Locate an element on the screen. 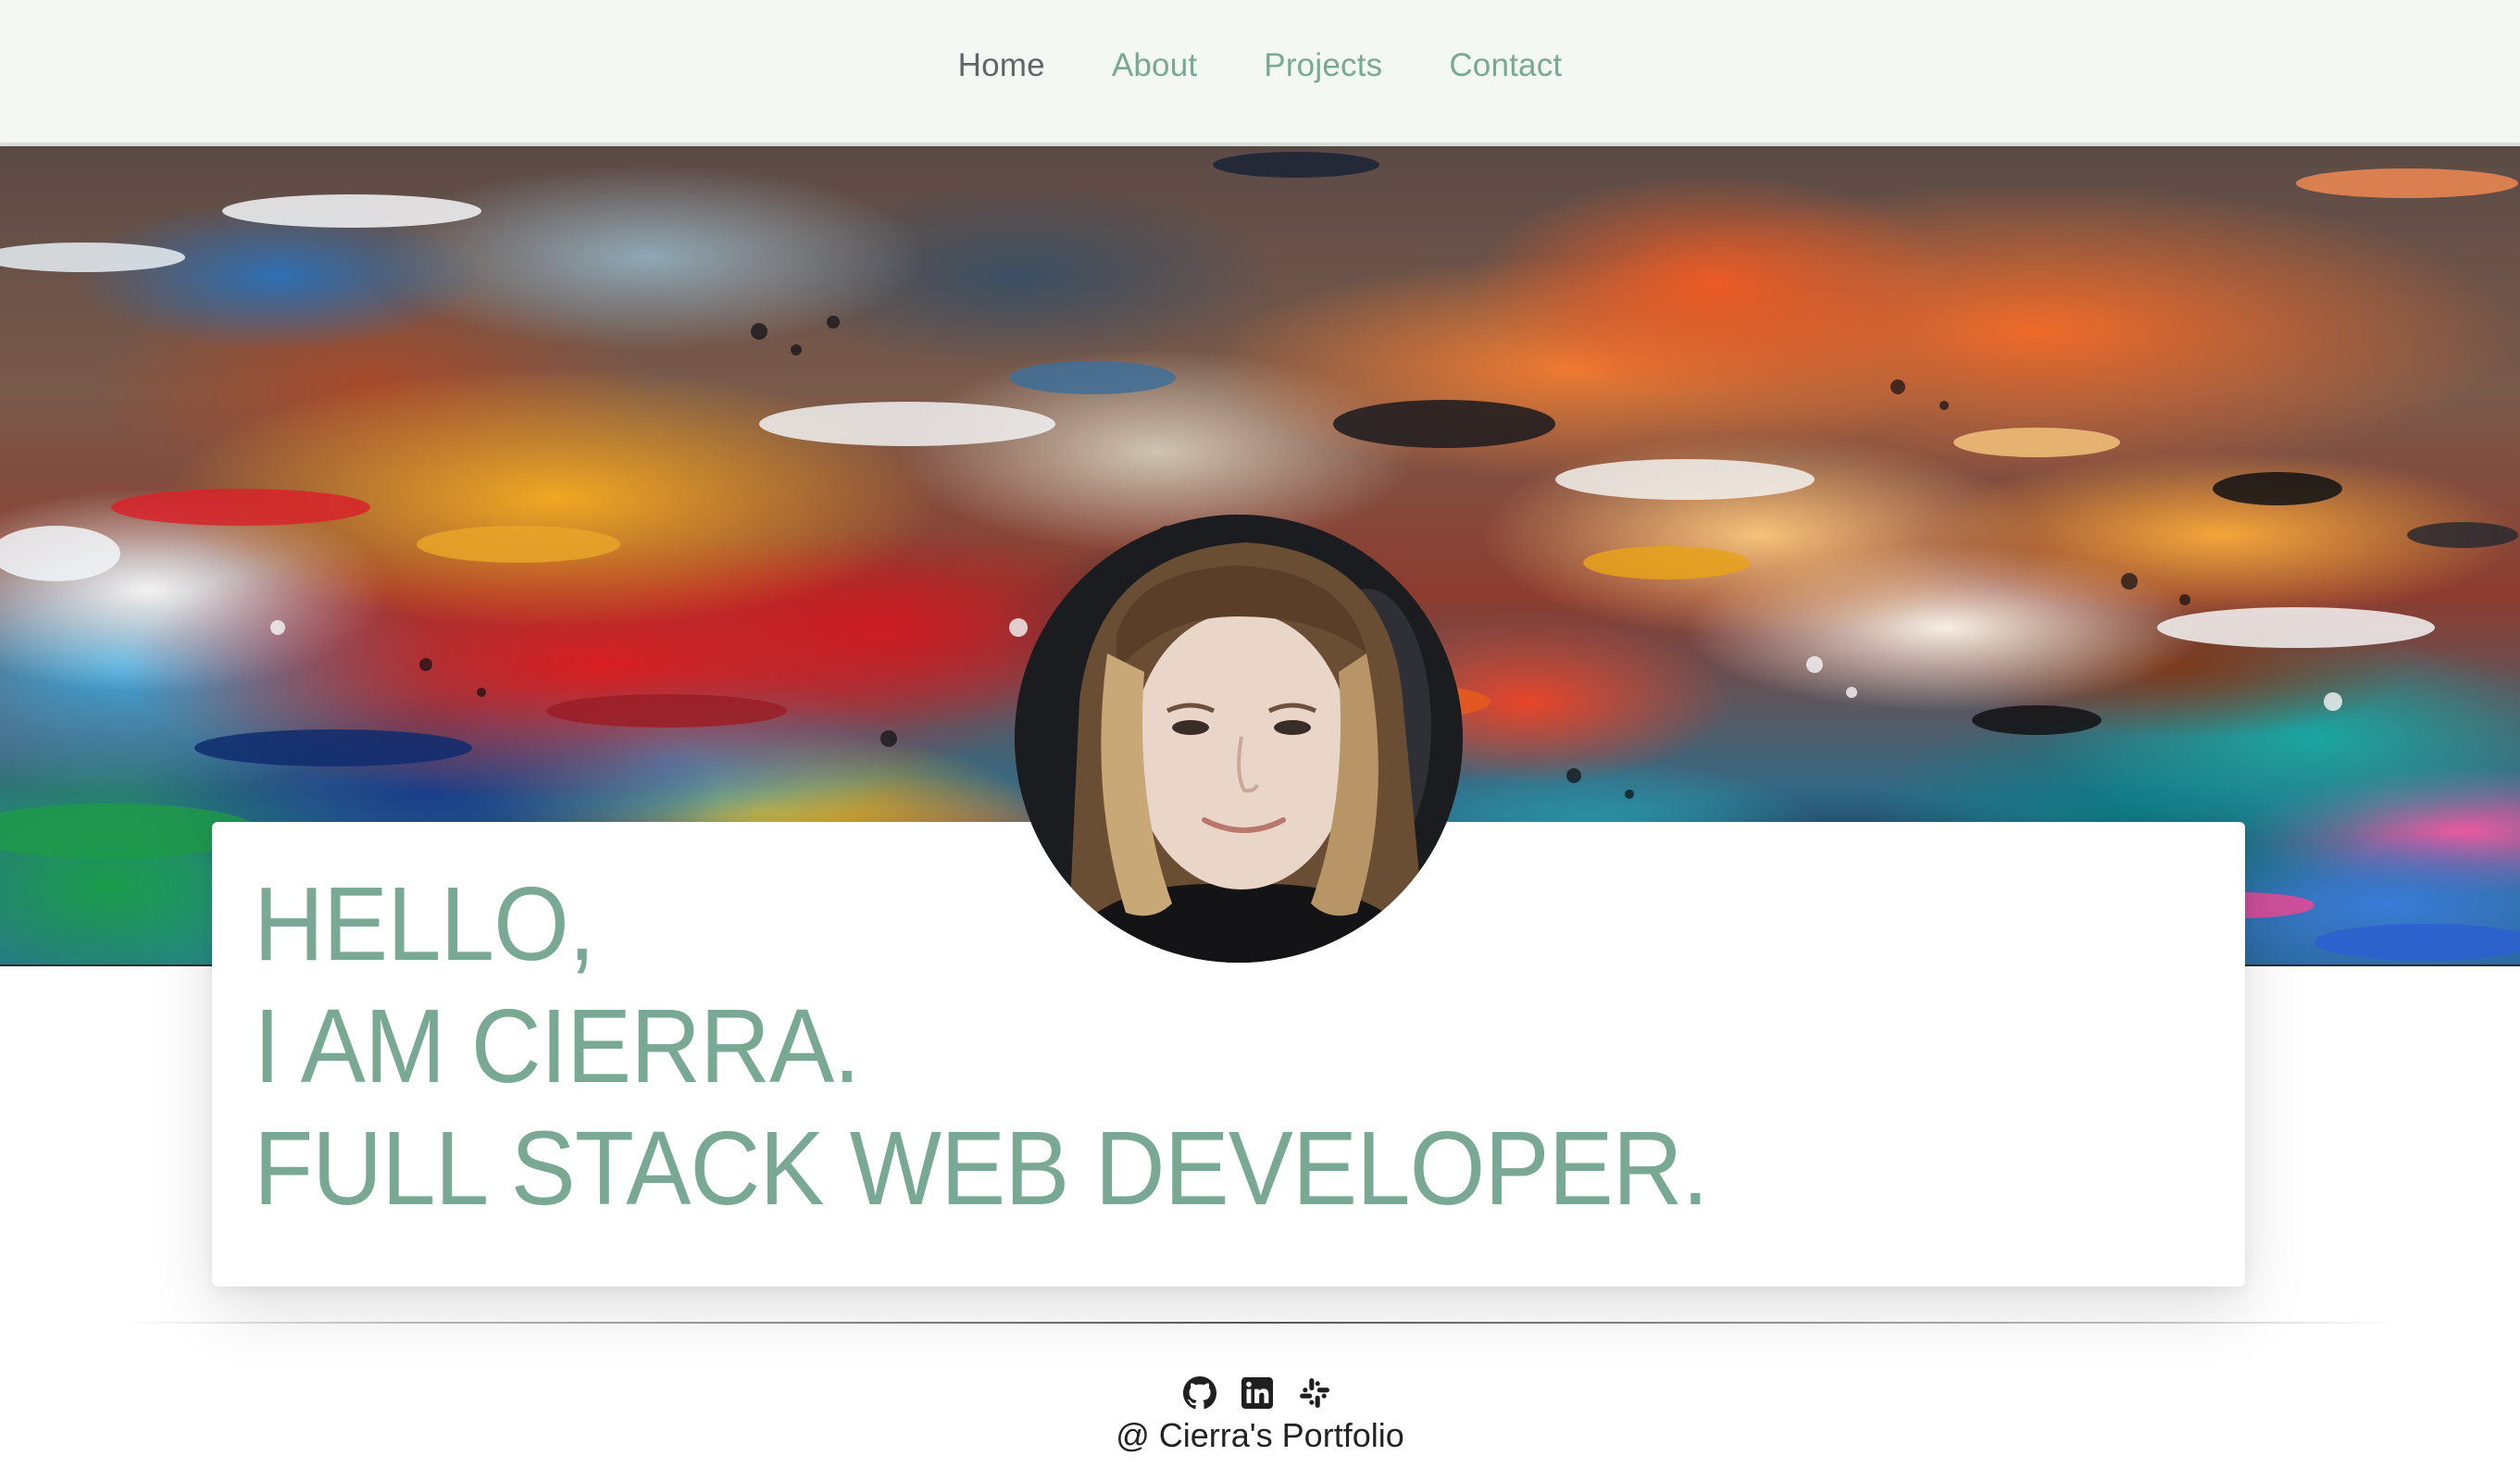 This screenshot has height=1468, width=2520. nav-list: Home About Projects Contact is located at coordinates (1260, 65).